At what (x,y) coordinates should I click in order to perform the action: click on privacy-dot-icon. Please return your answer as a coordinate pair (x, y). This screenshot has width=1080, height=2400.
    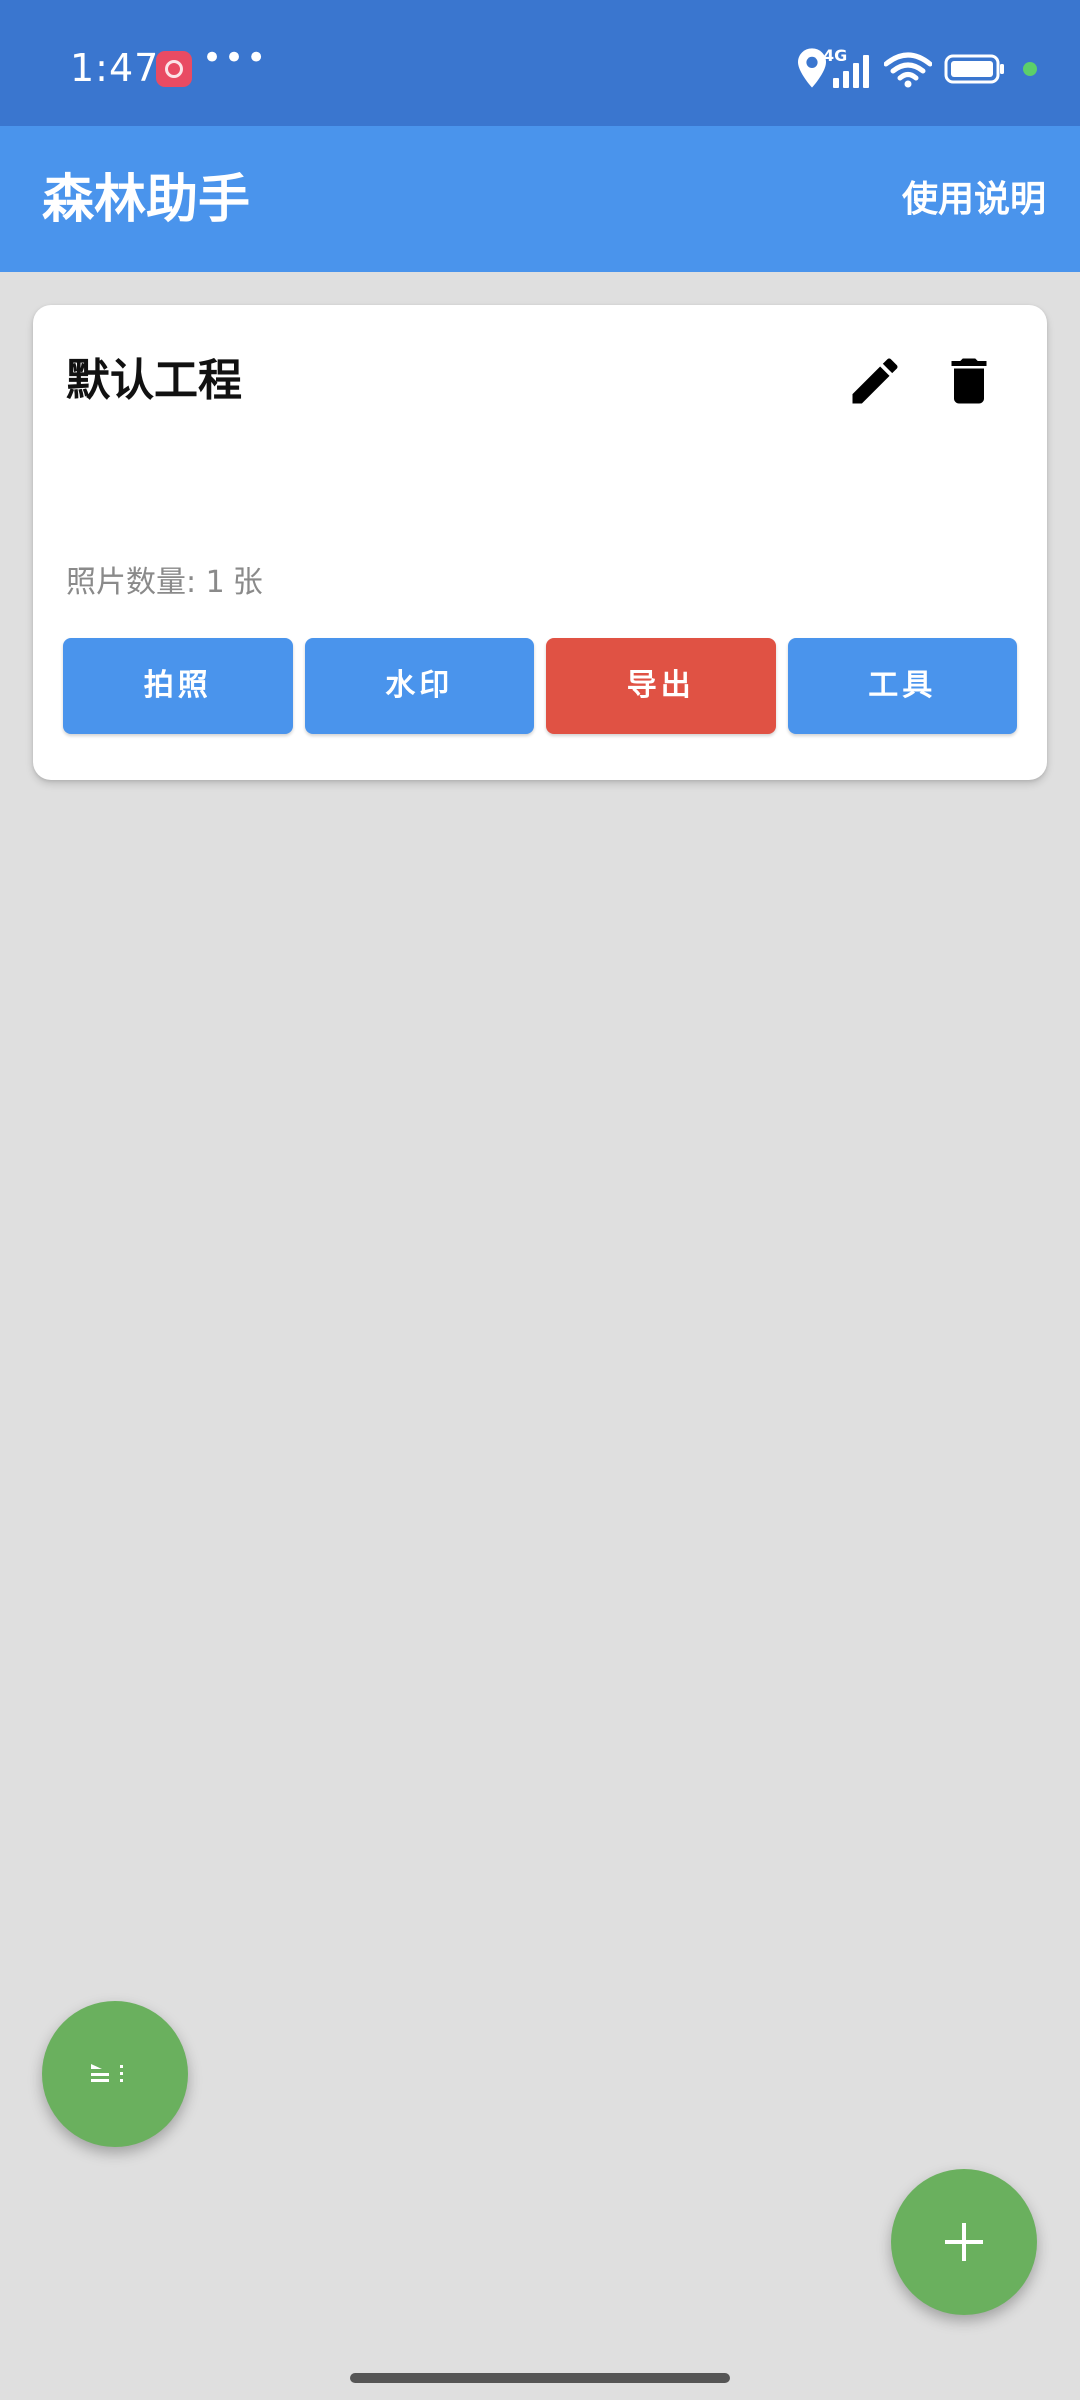
    Looking at the image, I should click on (1030, 69).